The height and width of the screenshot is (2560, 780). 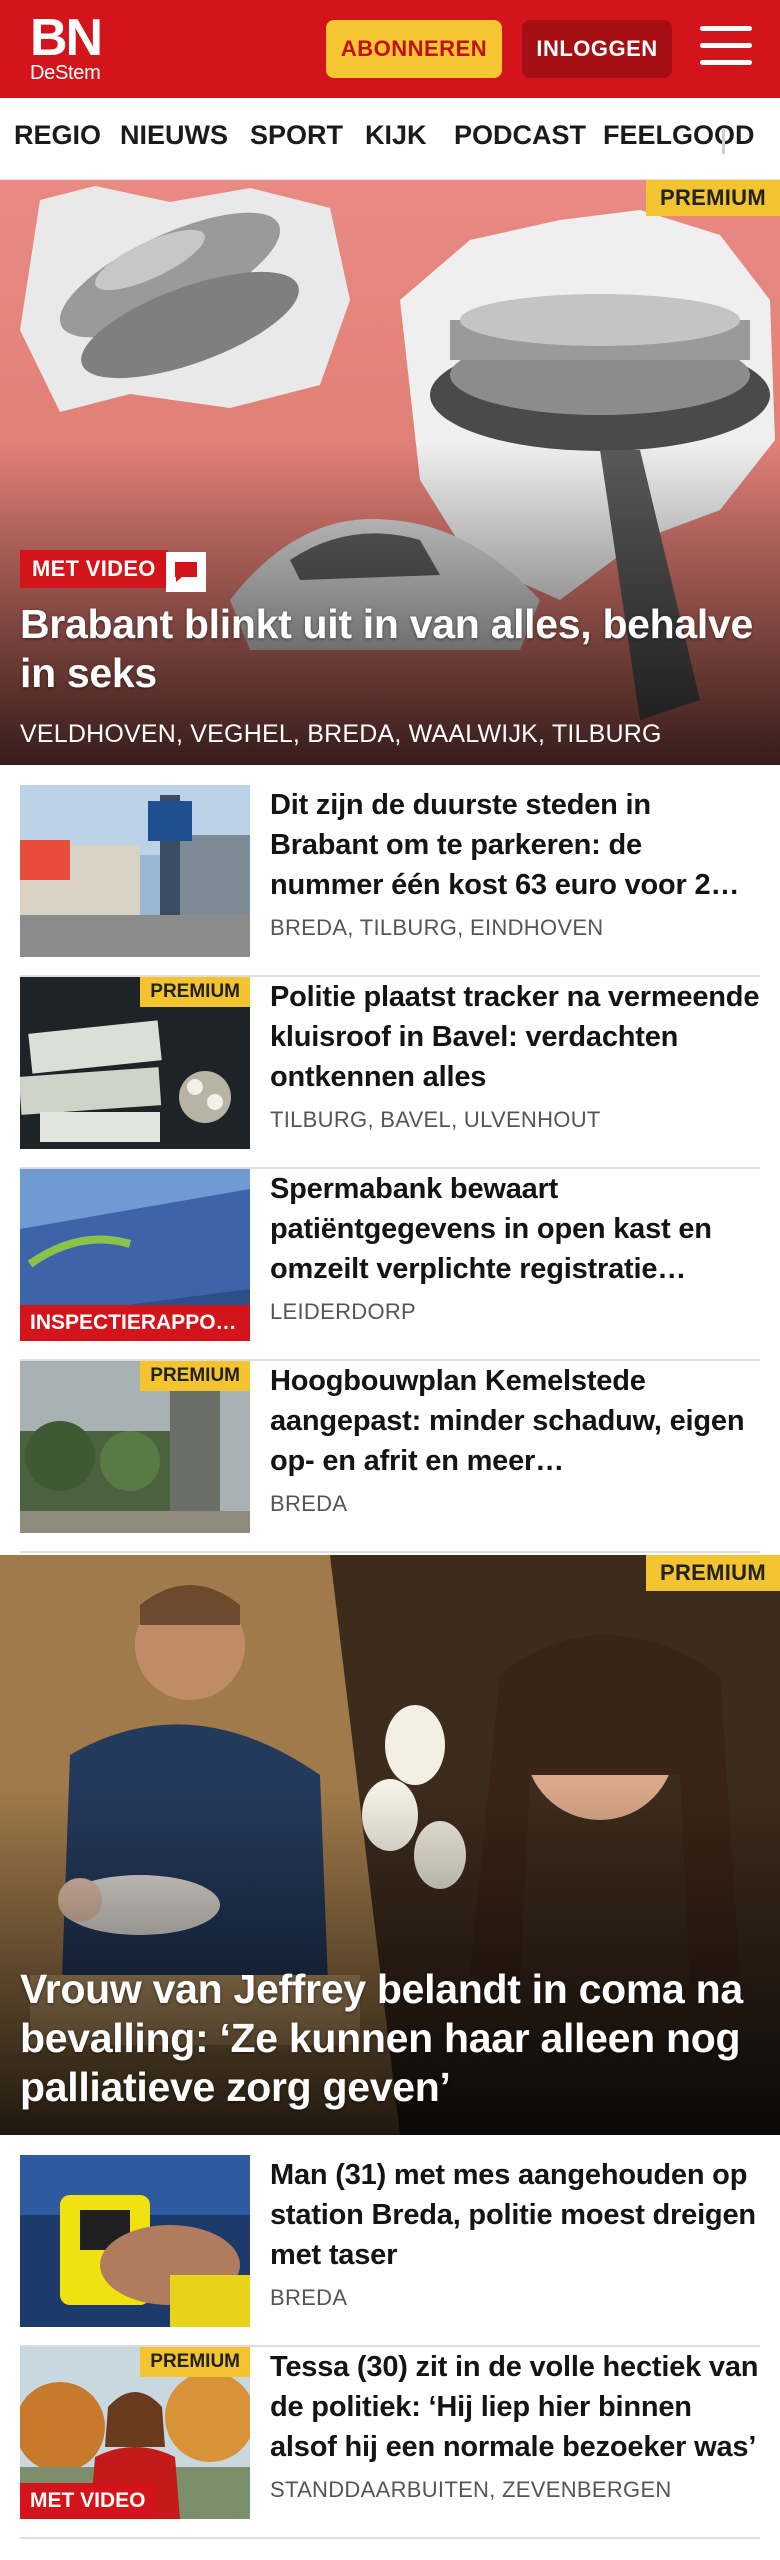 What do you see at coordinates (135, 1255) in the screenshot?
I see `article-thumbnail: INSPECTIERAPPORT` at bounding box center [135, 1255].